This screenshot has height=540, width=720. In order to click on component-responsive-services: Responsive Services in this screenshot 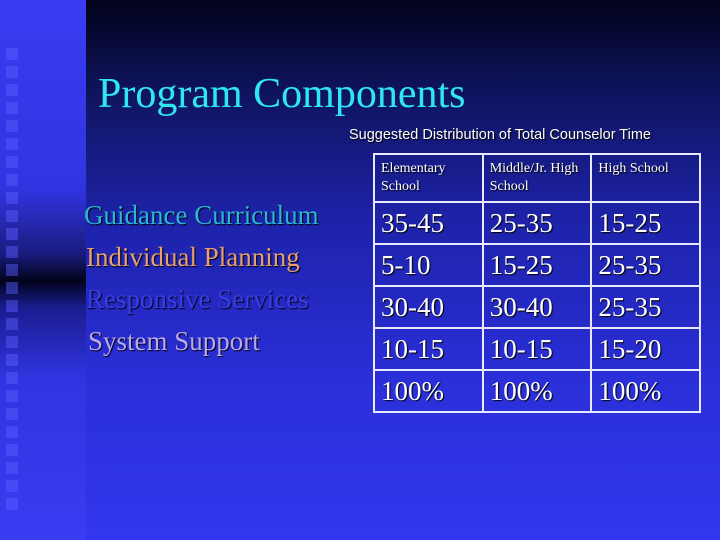, I will do `click(197, 299)`.